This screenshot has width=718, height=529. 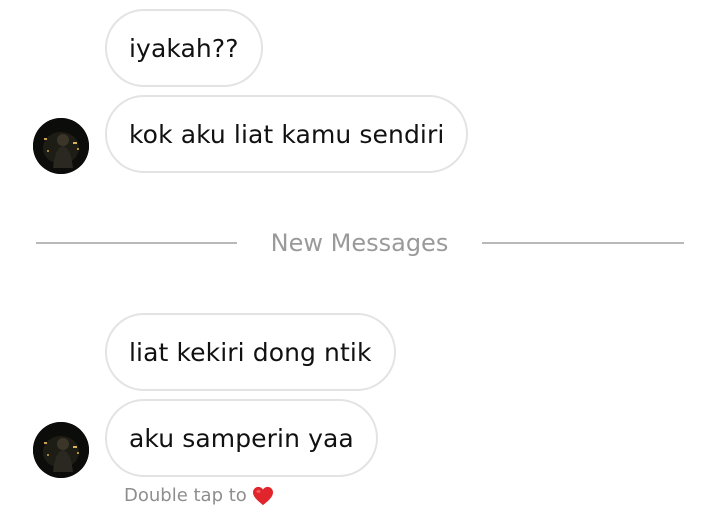 I want to click on message-bubble: aku samperin yaa, so click(x=241, y=438).